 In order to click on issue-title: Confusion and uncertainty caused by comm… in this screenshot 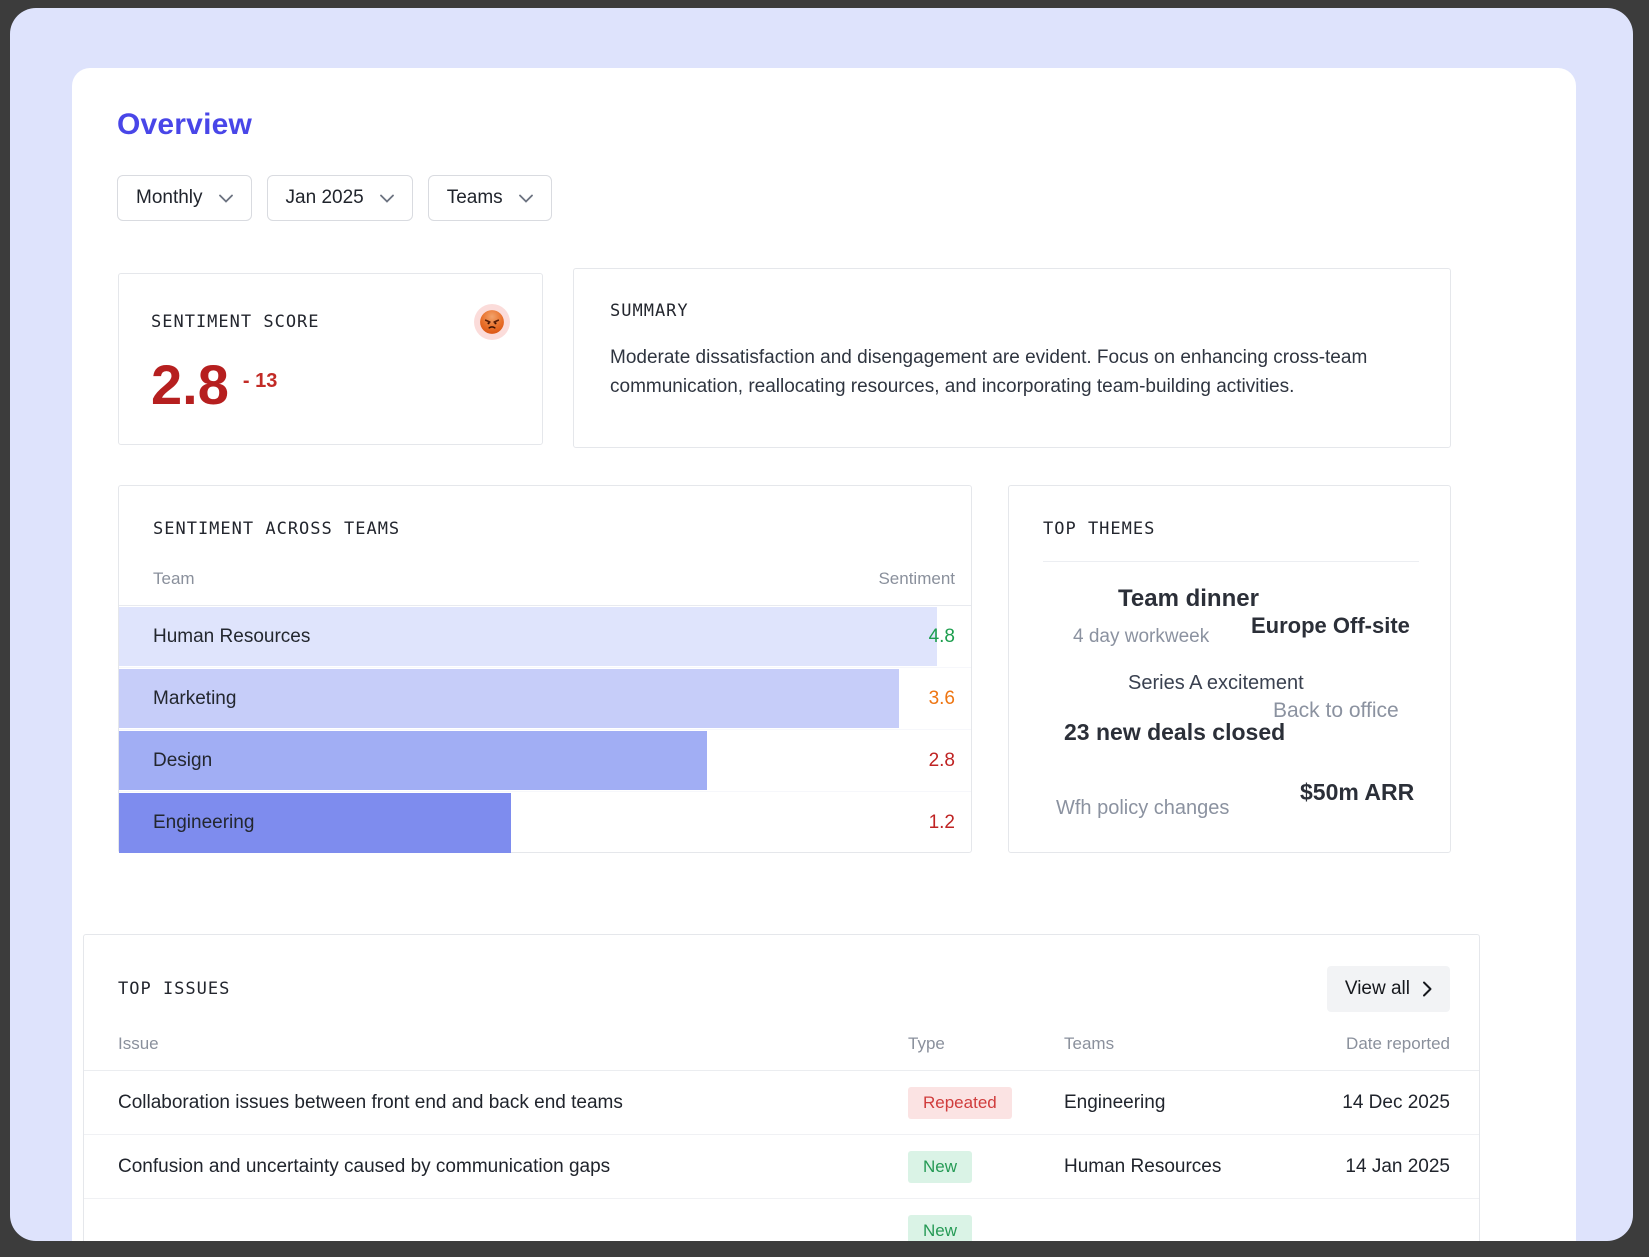, I will do `click(364, 1166)`.